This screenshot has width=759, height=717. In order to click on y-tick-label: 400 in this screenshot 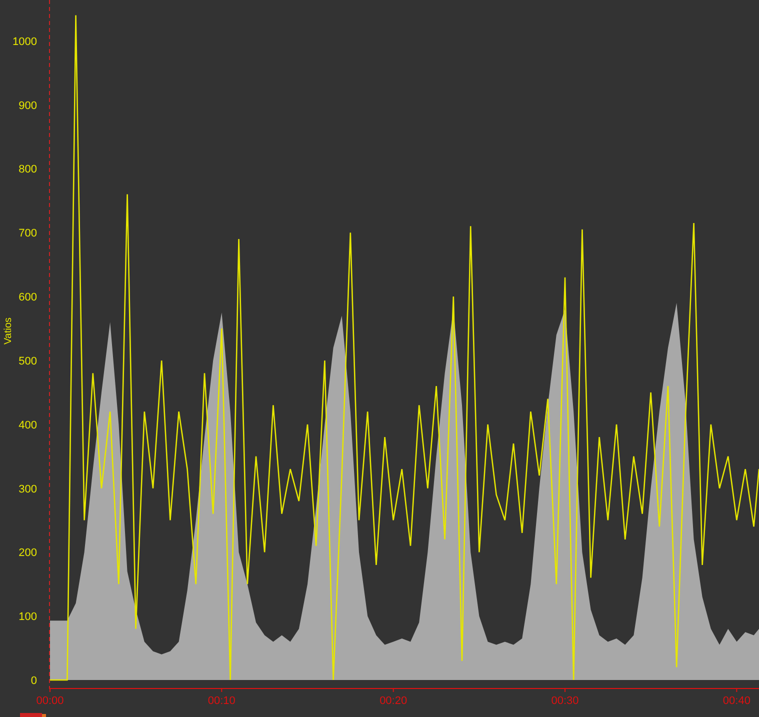, I will do `click(27, 425)`.